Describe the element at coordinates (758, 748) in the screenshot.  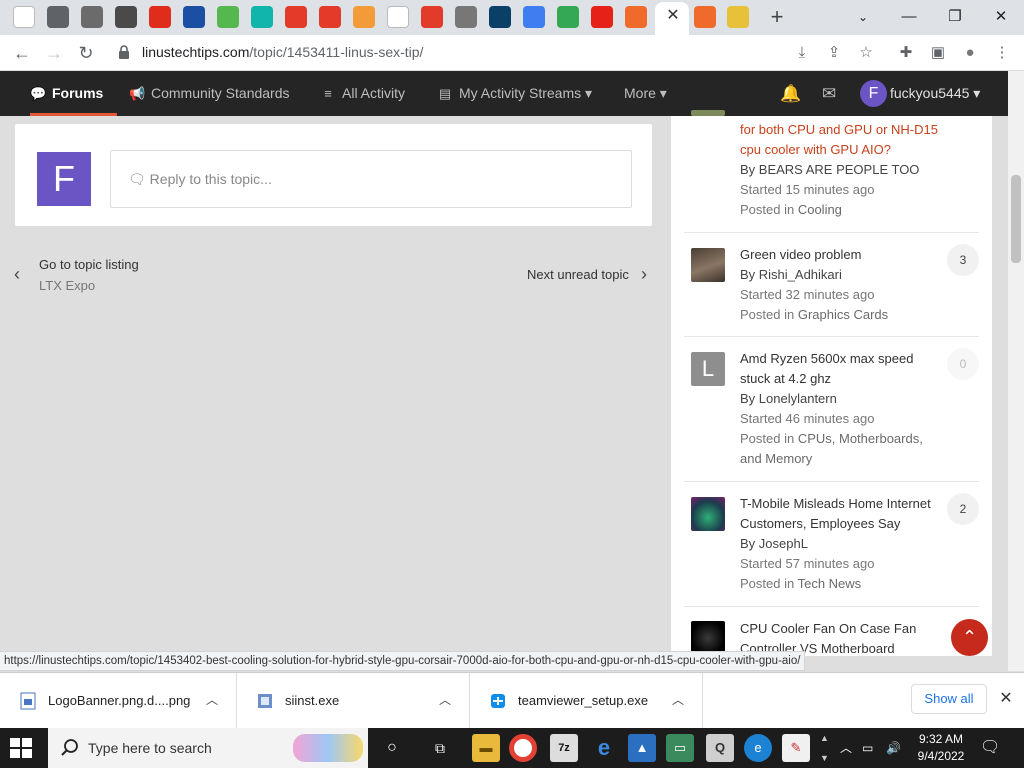
I see `edge-icon: e` at that location.